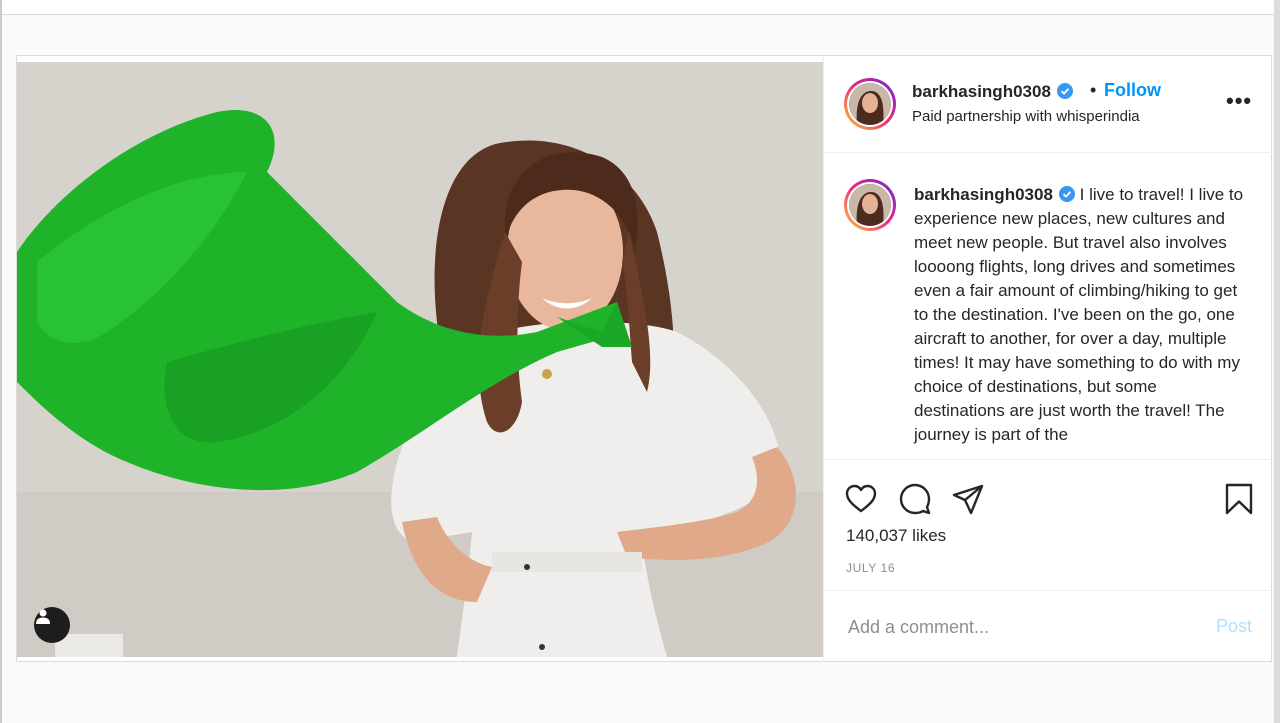  Describe the element at coordinates (1018, 627) in the screenshot. I see `comment-input` at that location.